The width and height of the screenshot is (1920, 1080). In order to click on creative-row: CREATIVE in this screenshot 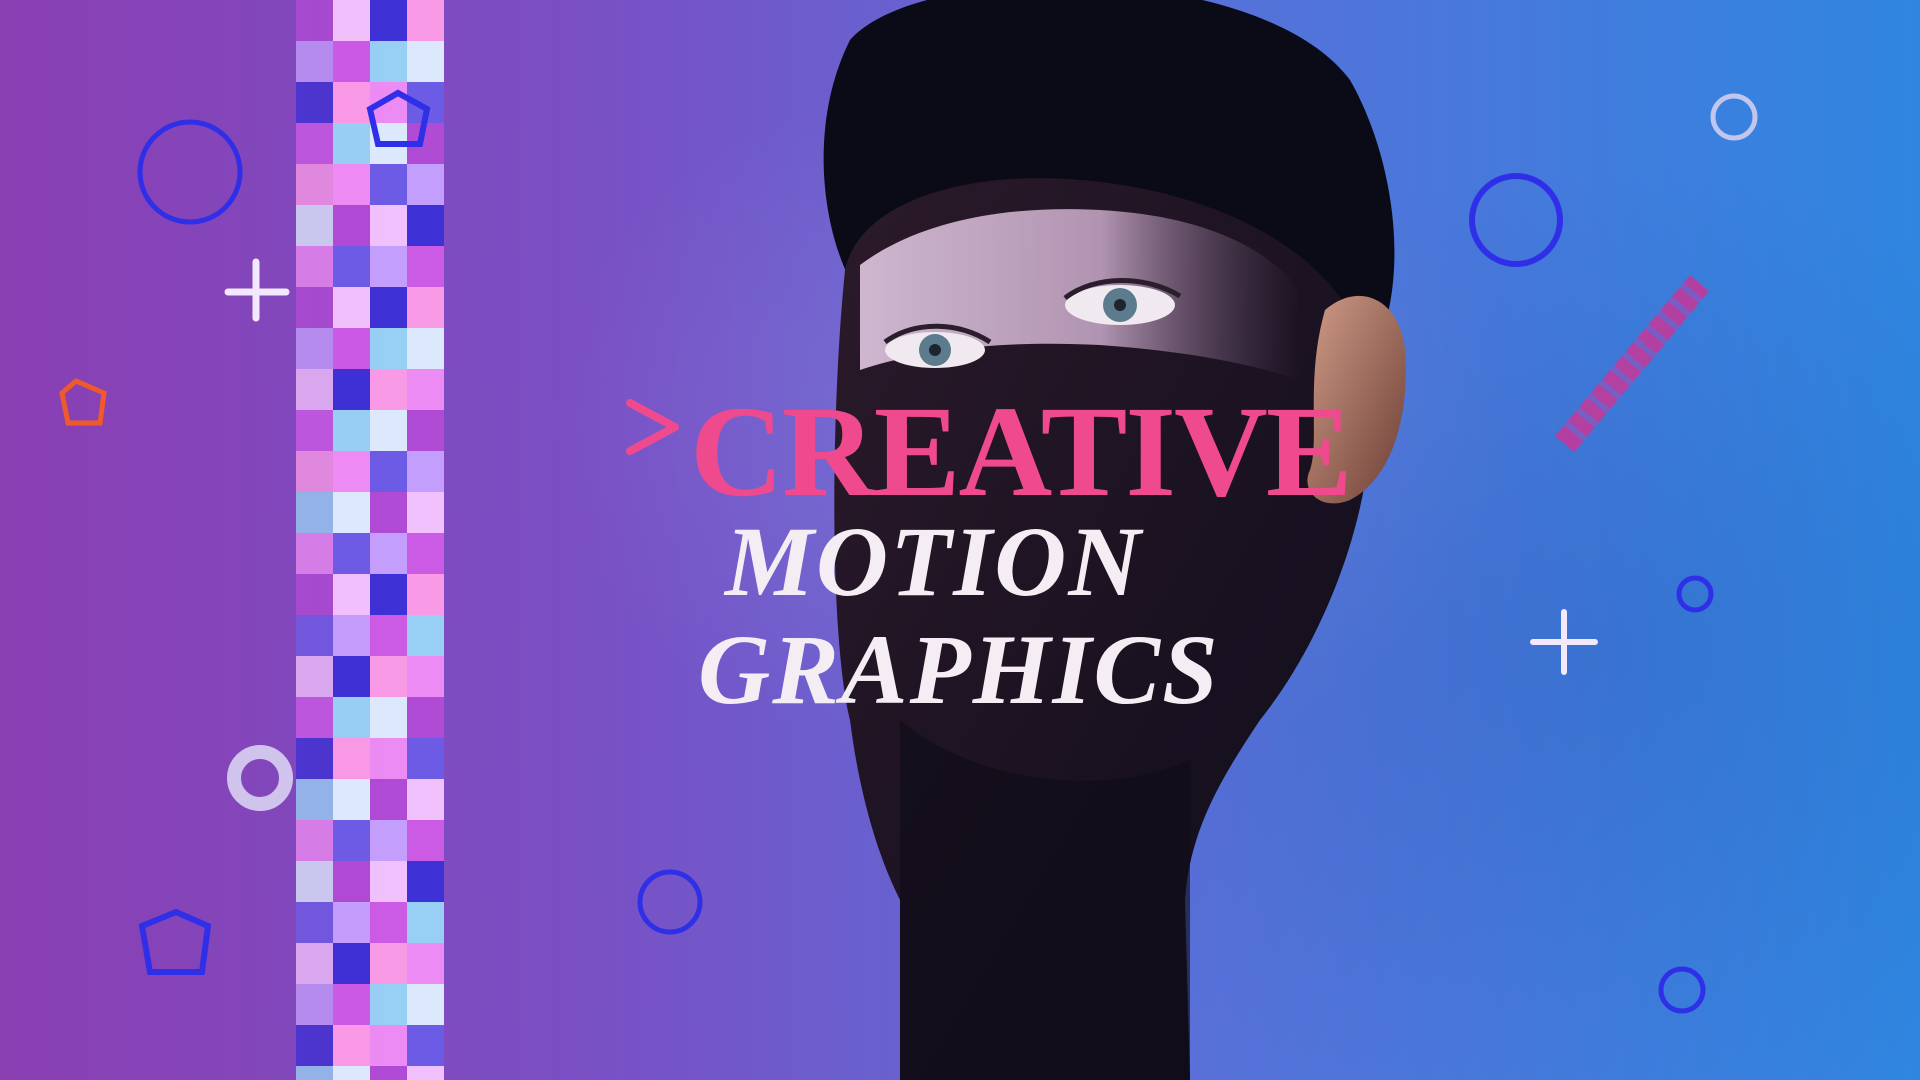, I will do `click(986, 438)`.